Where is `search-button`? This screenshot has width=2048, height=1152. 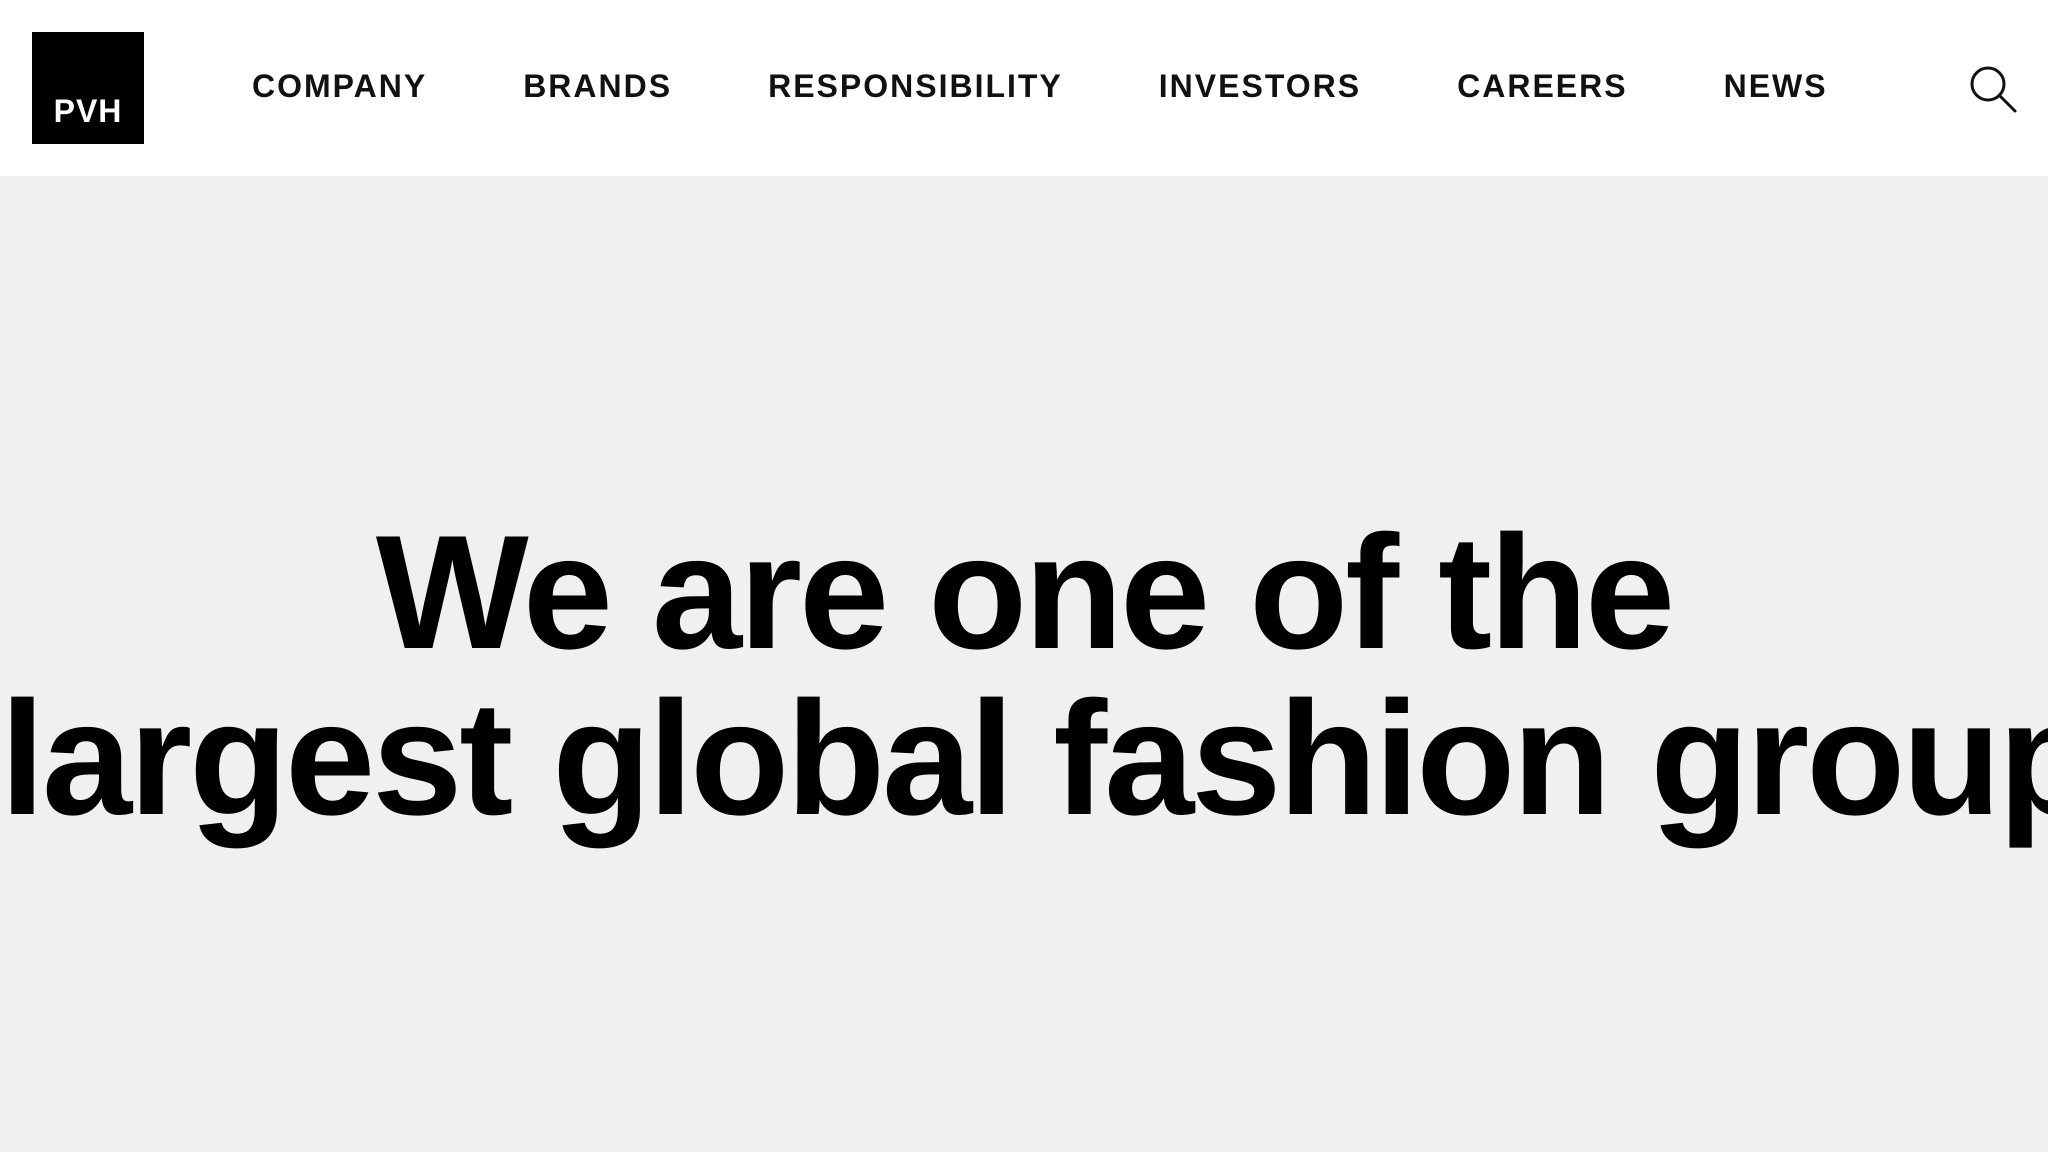
search-button is located at coordinates (1993, 89).